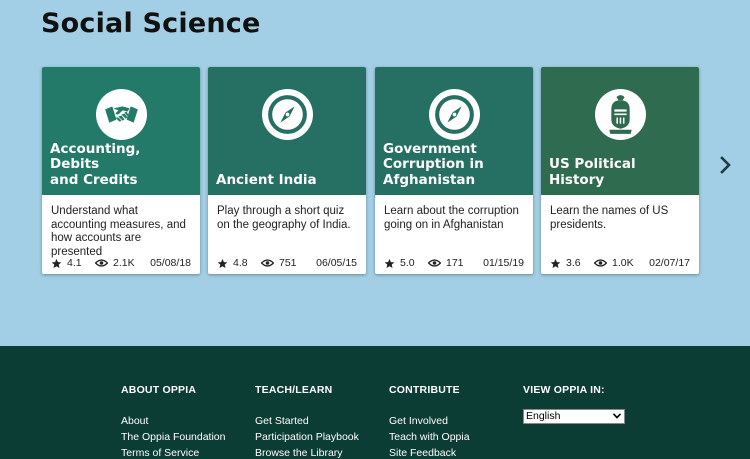 The image size is (750, 459). I want to click on footer-link-oppia-foundation: The Oppia Foundation, so click(186, 437).